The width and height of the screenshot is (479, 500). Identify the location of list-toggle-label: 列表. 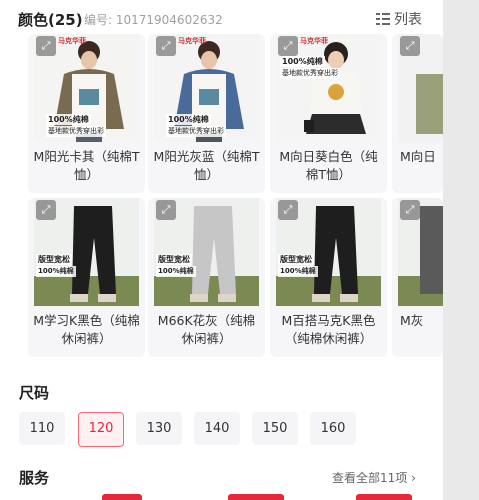
(408, 20).